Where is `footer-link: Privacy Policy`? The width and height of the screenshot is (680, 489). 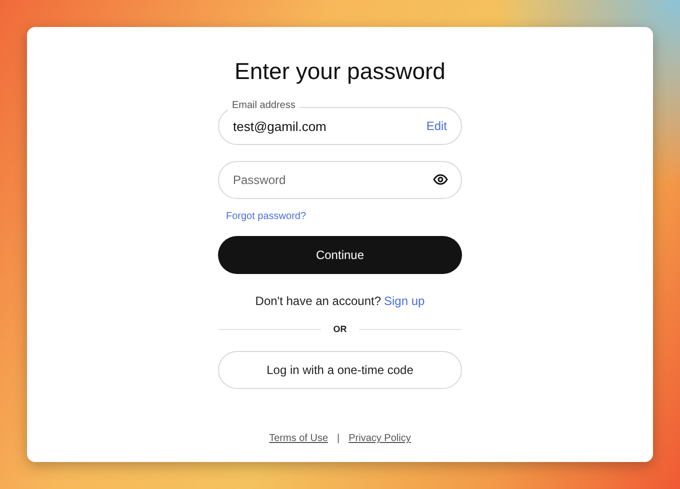 footer-link: Privacy Policy is located at coordinates (379, 438).